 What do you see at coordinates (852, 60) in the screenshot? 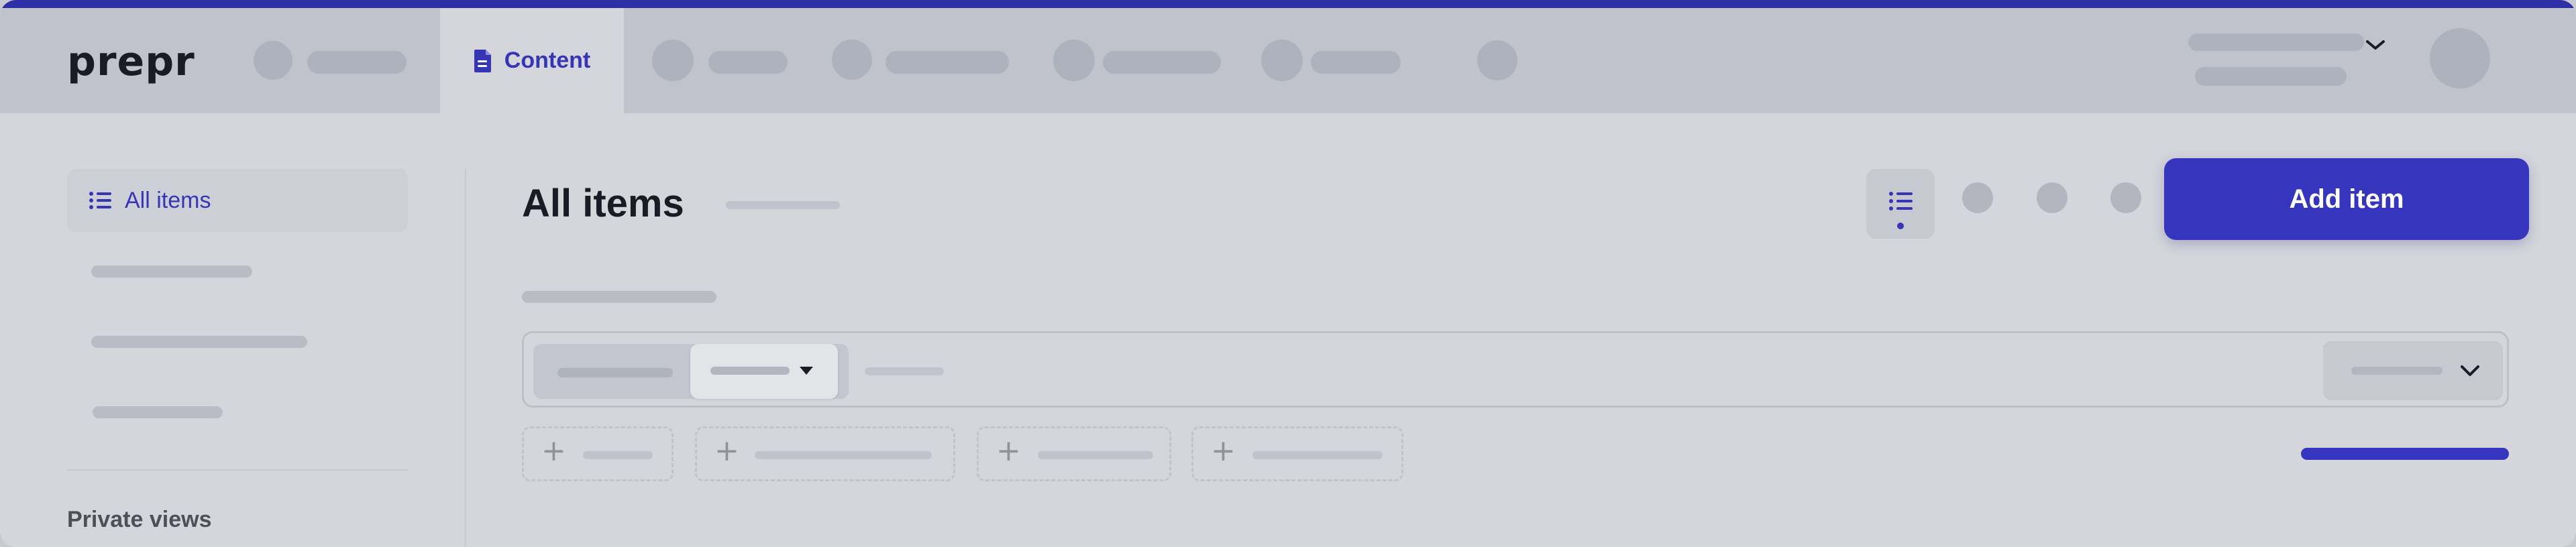
I see `nav-item-4-icon` at bounding box center [852, 60].